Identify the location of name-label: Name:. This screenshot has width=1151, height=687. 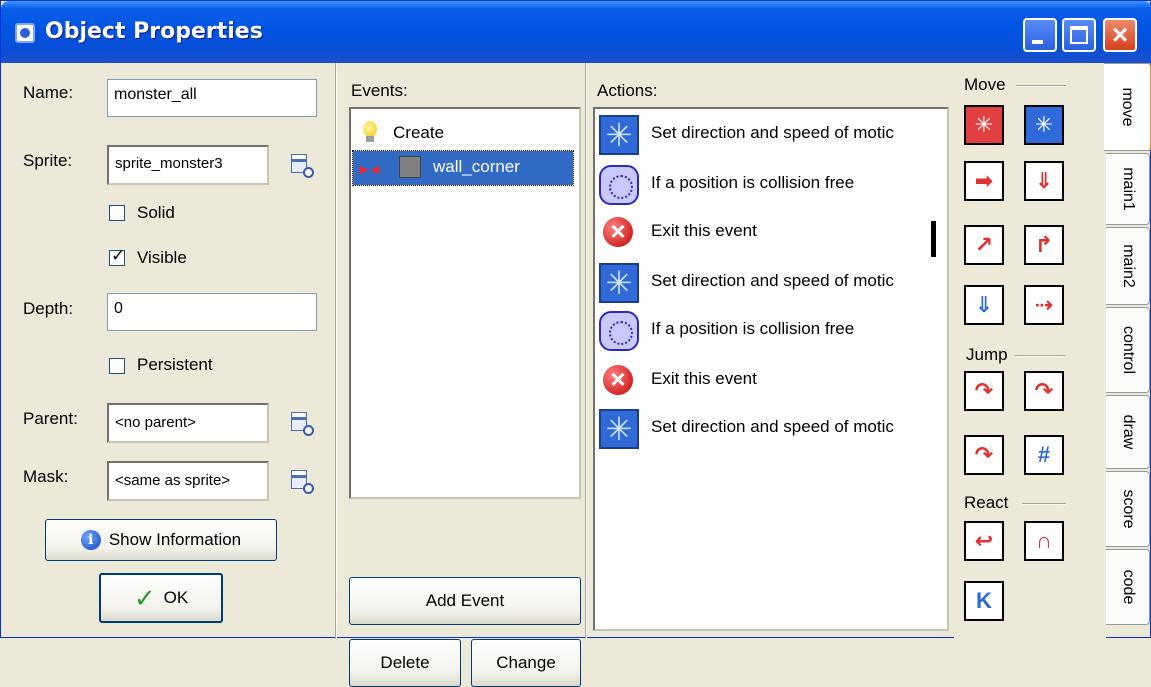
(48, 92).